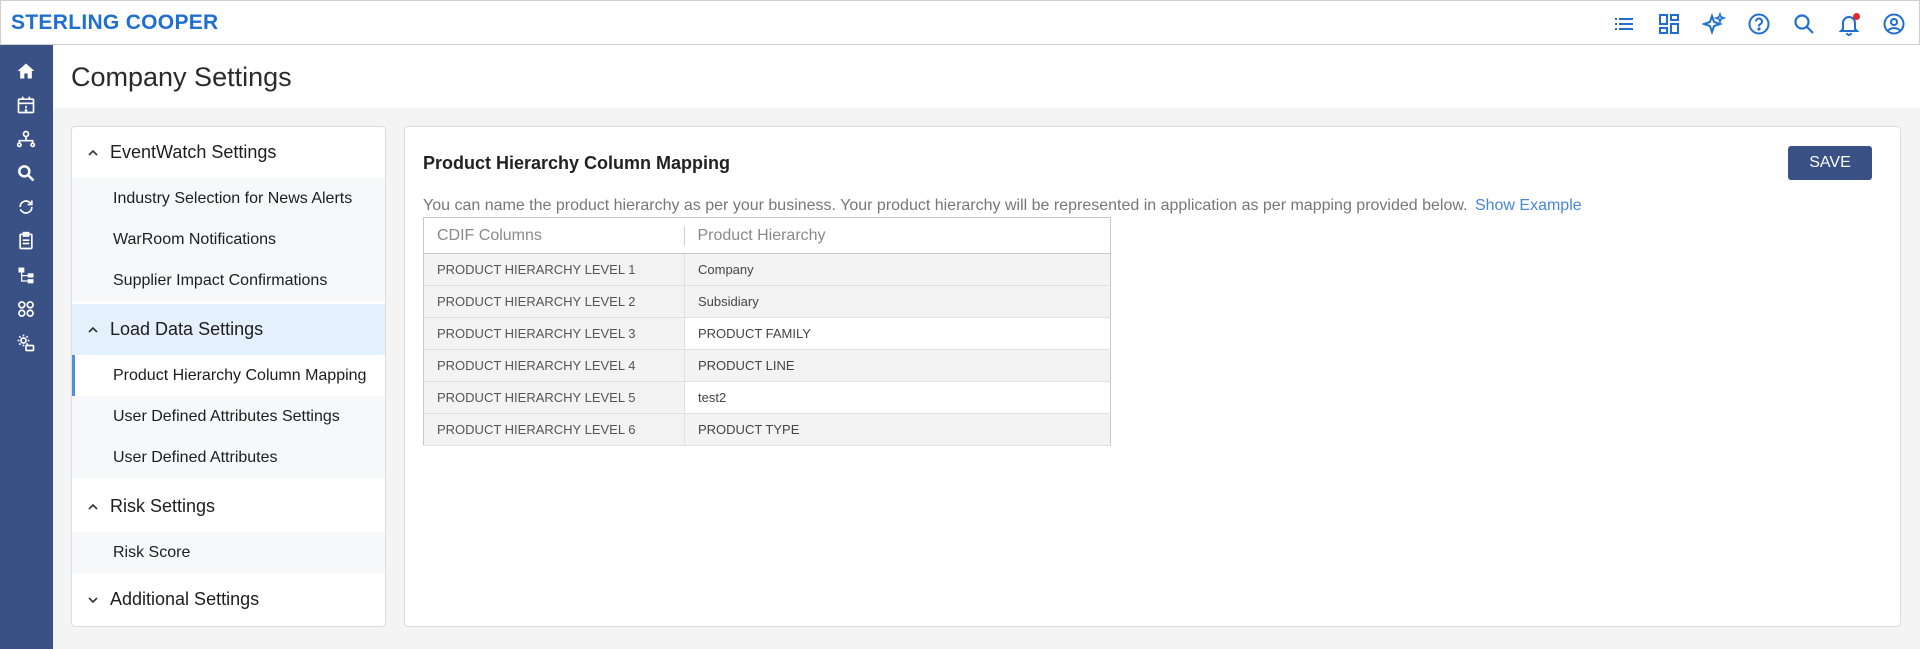 The width and height of the screenshot is (1920, 649). What do you see at coordinates (1894, 24) in the screenshot?
I see `account-icon` at bounding box center [1894, 24].